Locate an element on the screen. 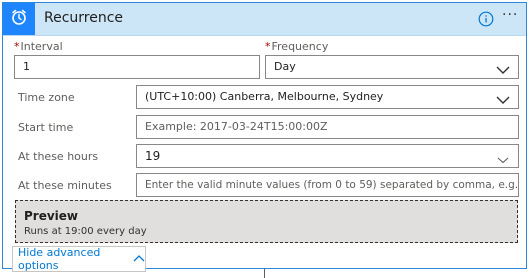 This screenshot has width=530, height=278. frequency-label: *Frequency is located at coordinates (297, 46).